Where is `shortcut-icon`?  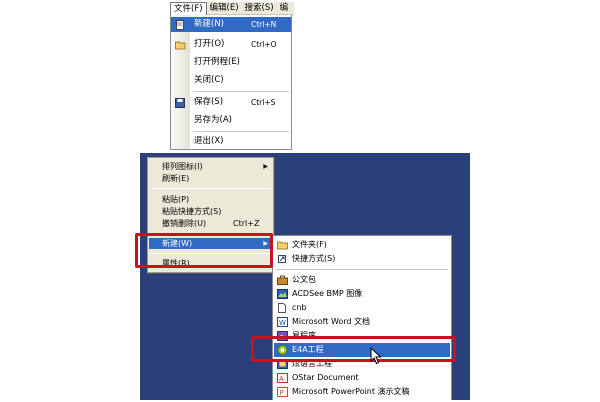
shortcut-icon is located at coordinates (282, 259).